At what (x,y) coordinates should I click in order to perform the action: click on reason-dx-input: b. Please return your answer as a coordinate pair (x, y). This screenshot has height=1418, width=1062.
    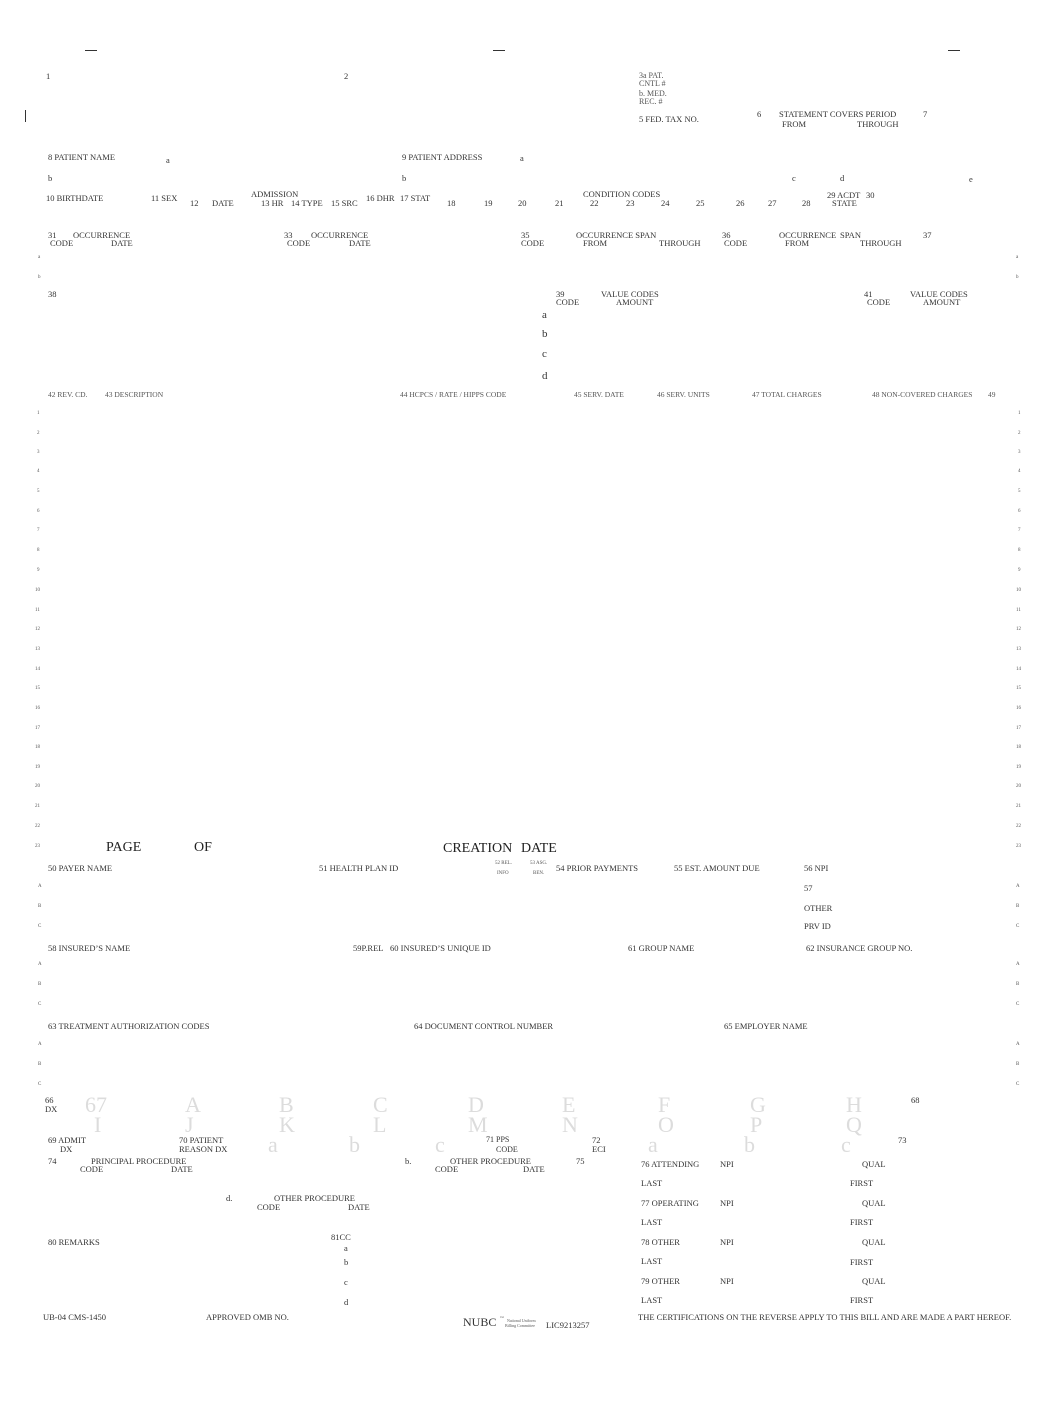
    Looking at the image, I should click on (354, 1145).